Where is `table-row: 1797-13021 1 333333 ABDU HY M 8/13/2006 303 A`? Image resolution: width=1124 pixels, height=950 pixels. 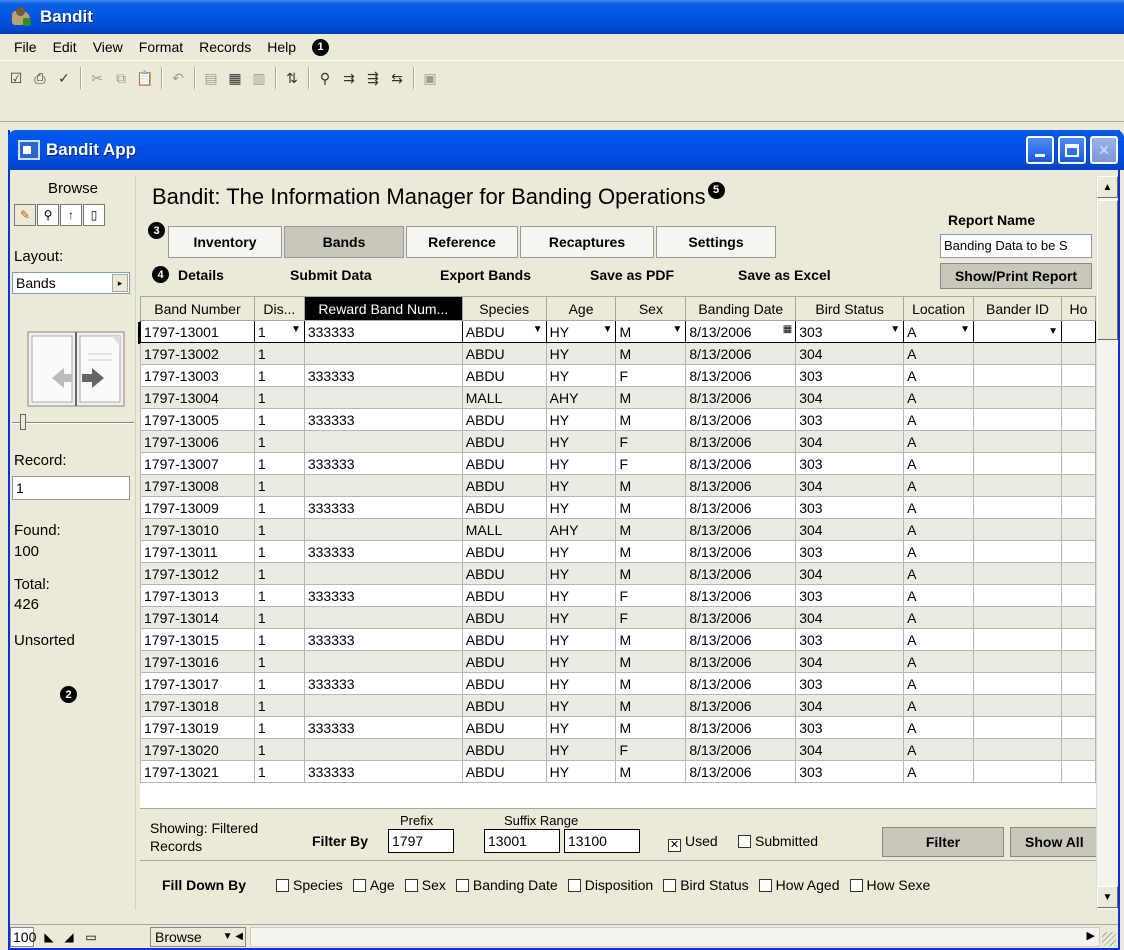 table-row: 1797-13021 1 333333 ABDU HY M 8/13/2006 303 A is located at coordinates (618, 771).